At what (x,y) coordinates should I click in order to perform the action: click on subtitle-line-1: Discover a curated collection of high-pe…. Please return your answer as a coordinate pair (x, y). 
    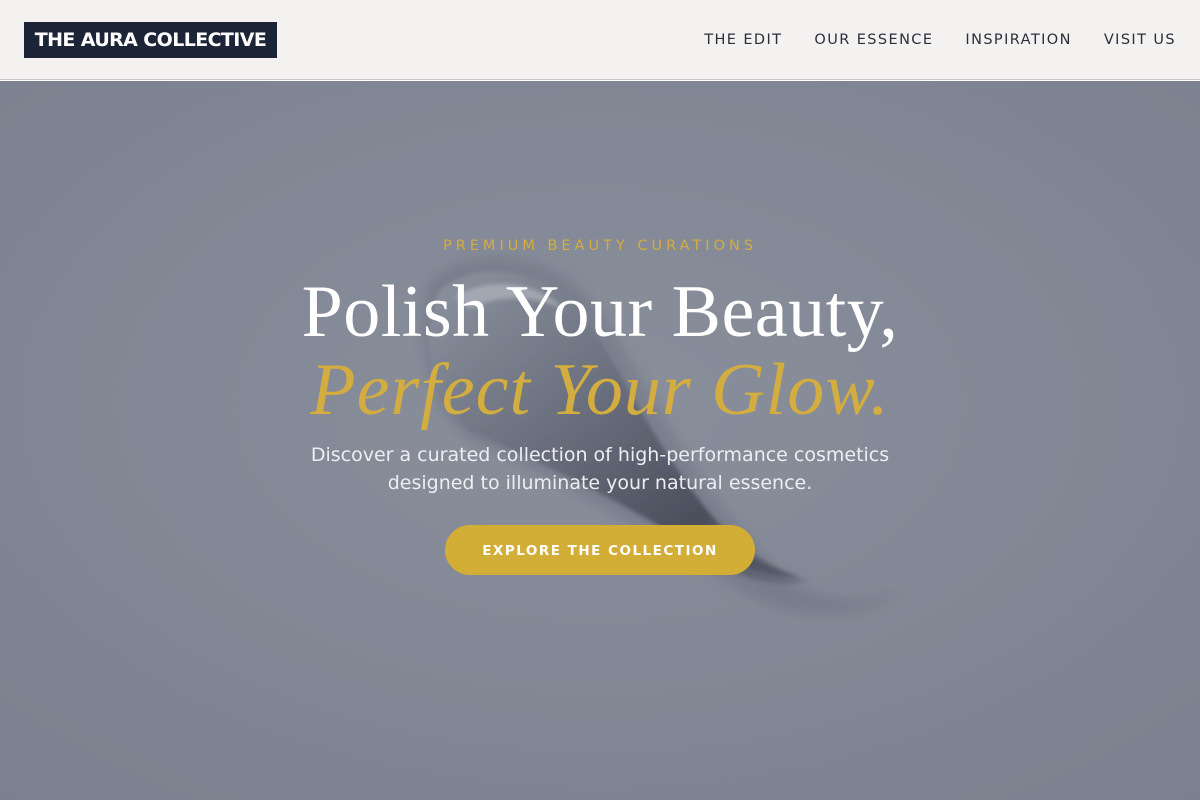
    Looking at the image, I should click on (600, 455).